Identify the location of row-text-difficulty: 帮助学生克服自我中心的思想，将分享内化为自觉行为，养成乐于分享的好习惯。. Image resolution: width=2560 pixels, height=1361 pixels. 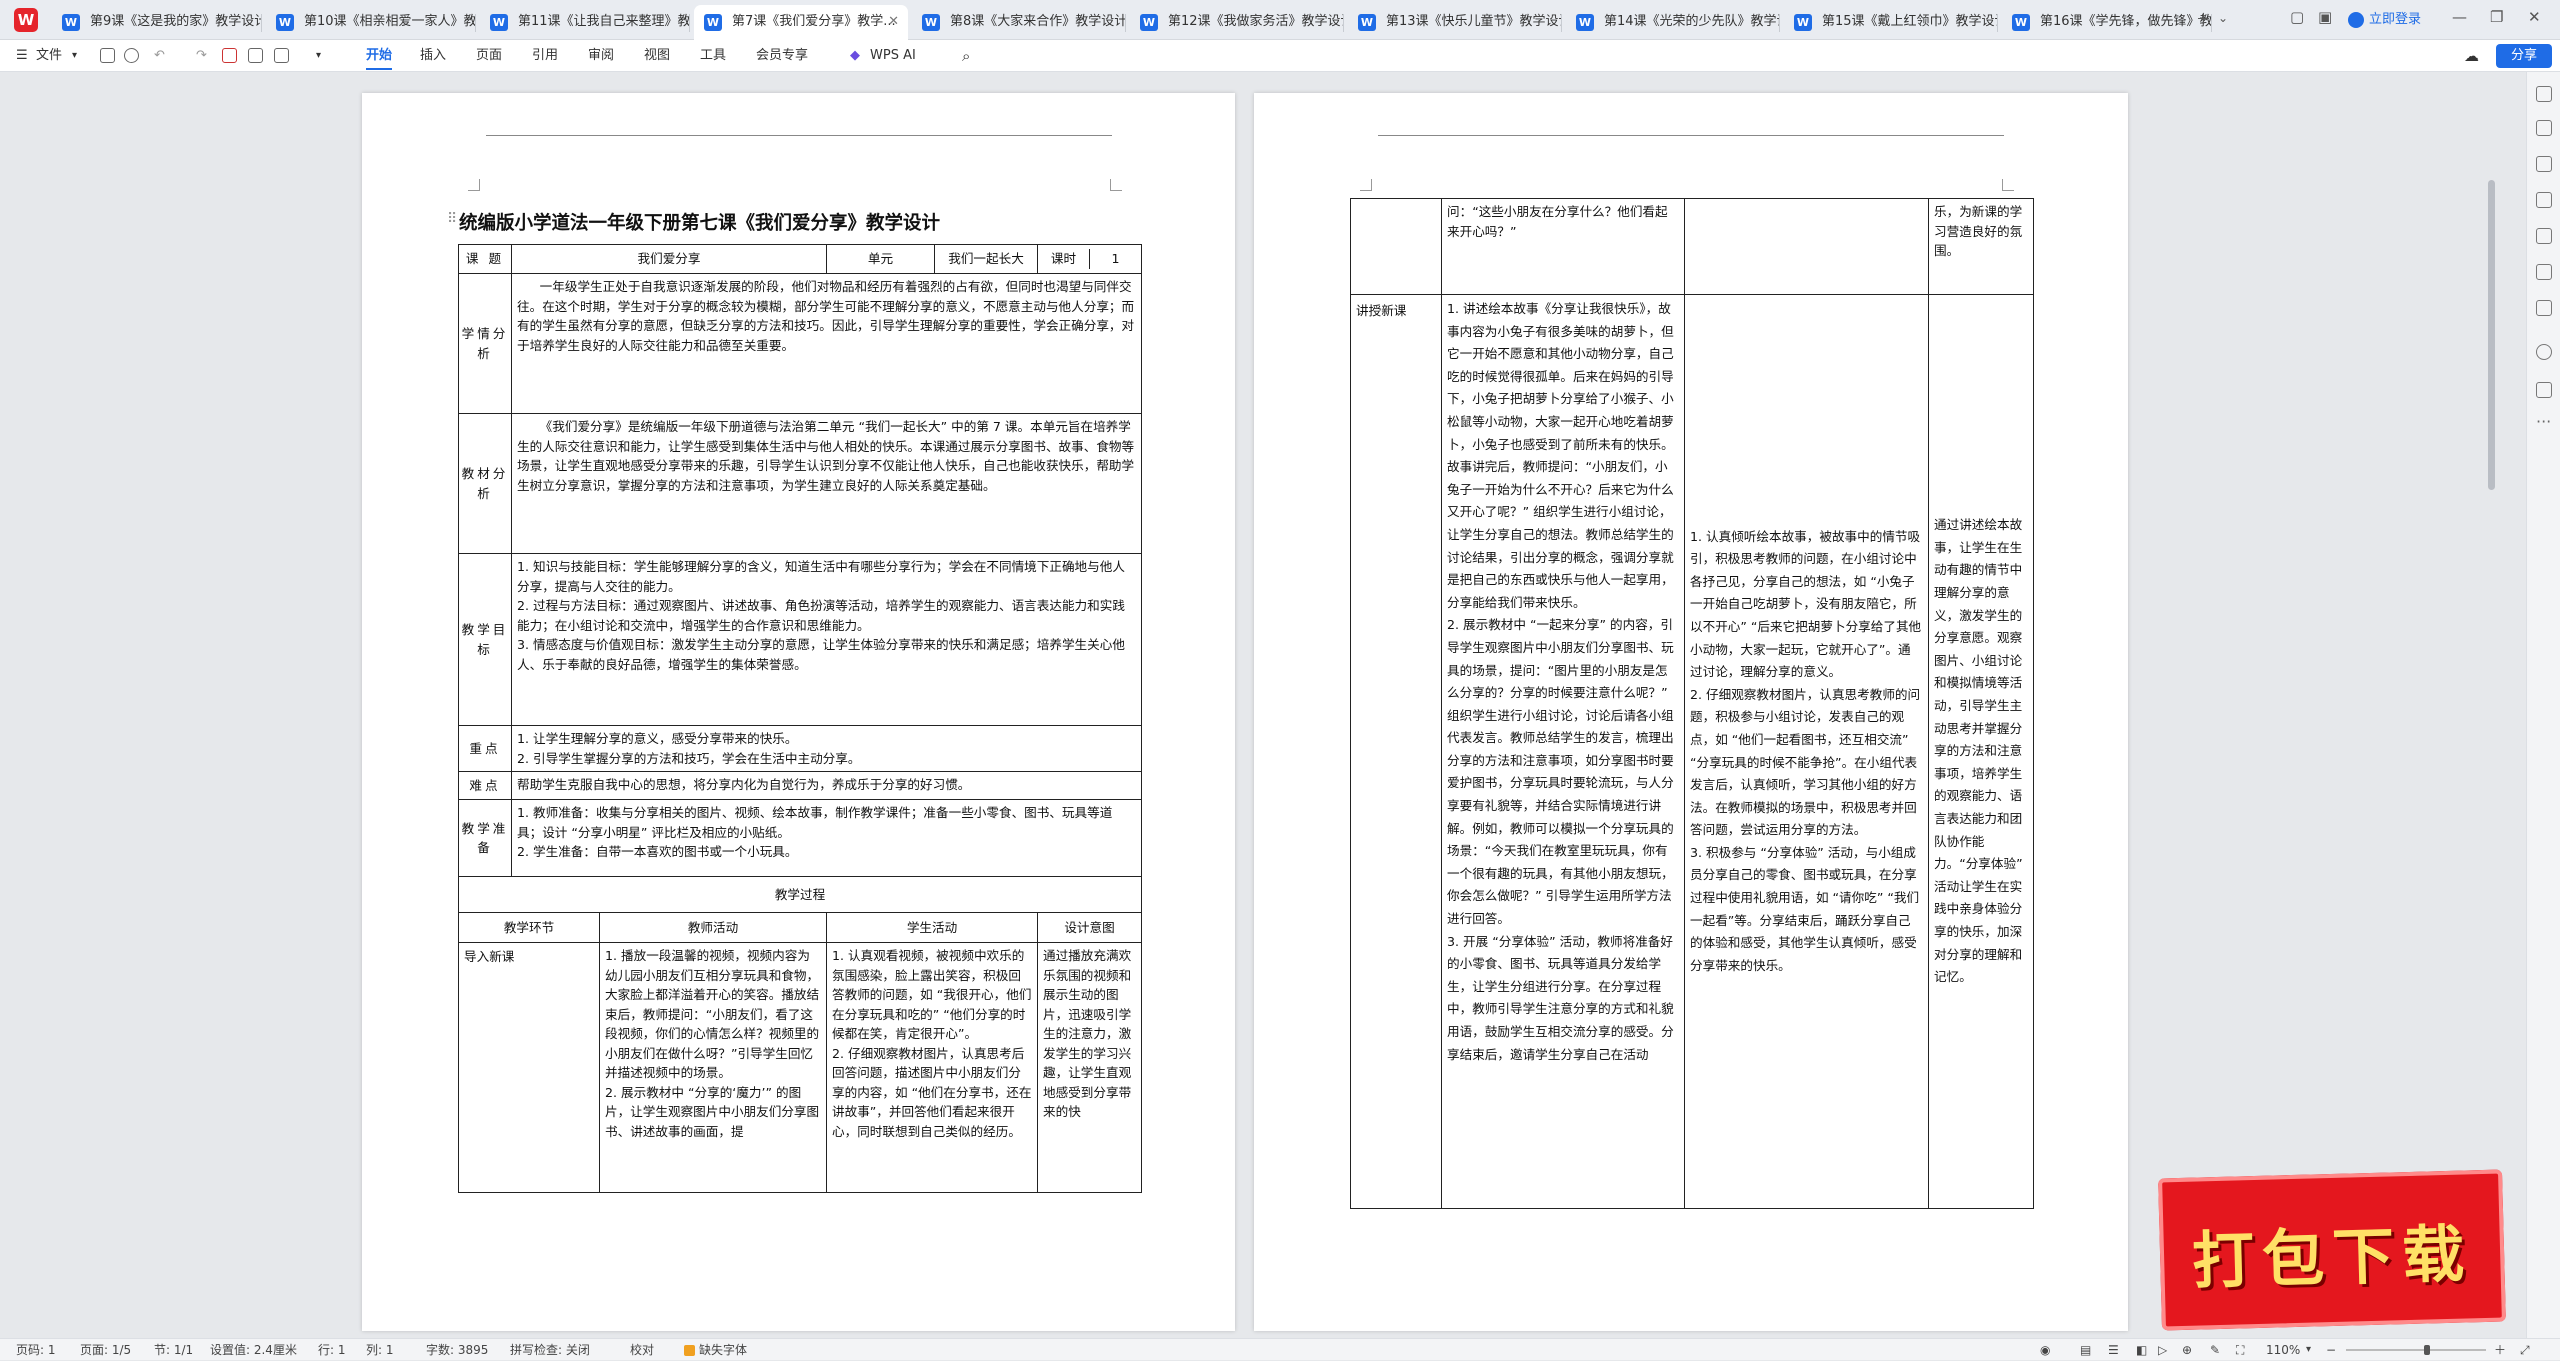
(826, 785).